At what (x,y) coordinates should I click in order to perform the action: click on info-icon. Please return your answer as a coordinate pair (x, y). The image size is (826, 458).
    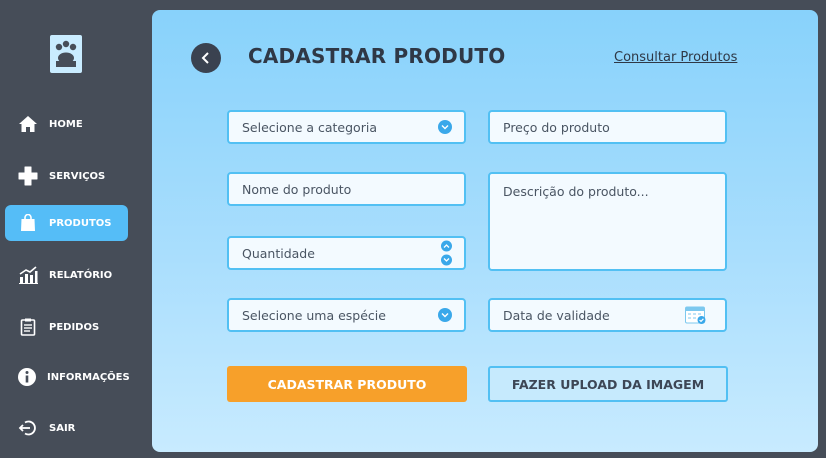
    Looking at the image, I should click on (27, 377).